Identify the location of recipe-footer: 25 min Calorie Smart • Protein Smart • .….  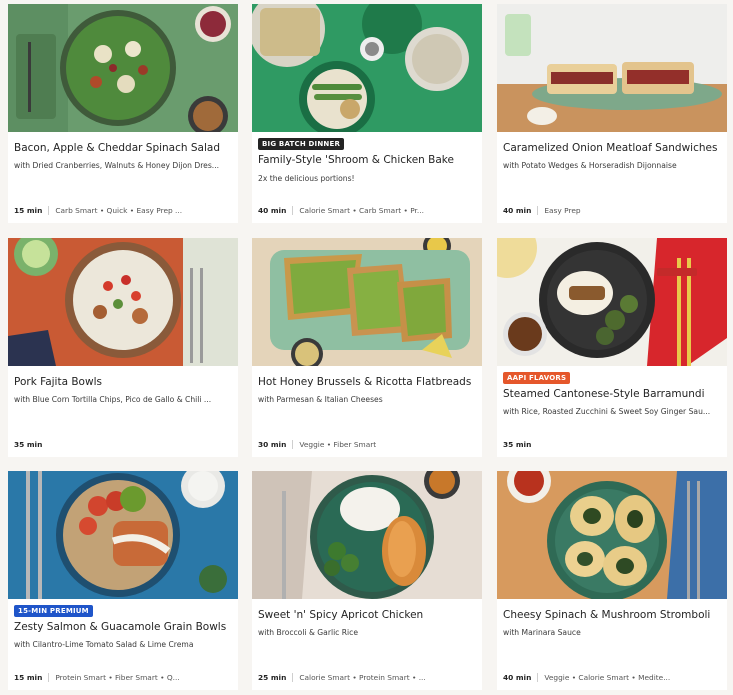
(368, 677).